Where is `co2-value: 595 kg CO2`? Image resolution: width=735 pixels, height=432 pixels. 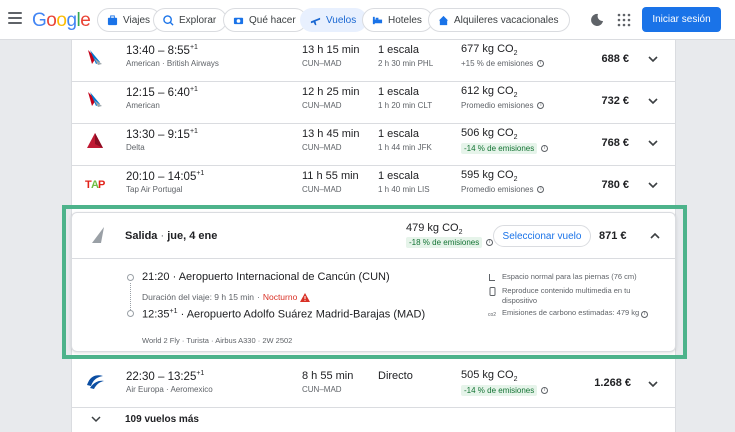
co2-value: 595 kg CO2 is located at coordinates (489, 176).